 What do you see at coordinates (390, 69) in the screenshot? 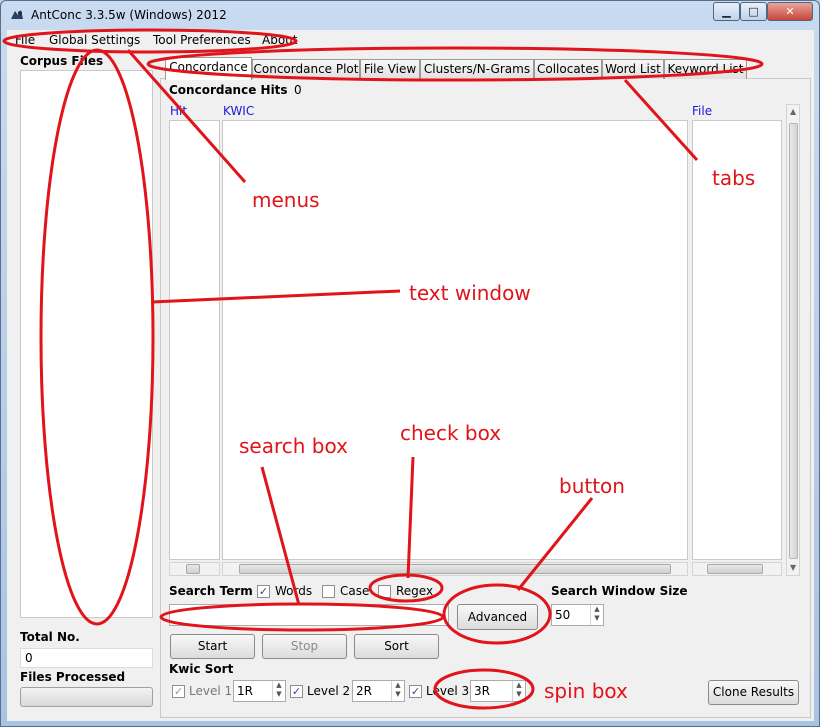
I see `tab-file-view: File View` at bounding box center [390, 69].